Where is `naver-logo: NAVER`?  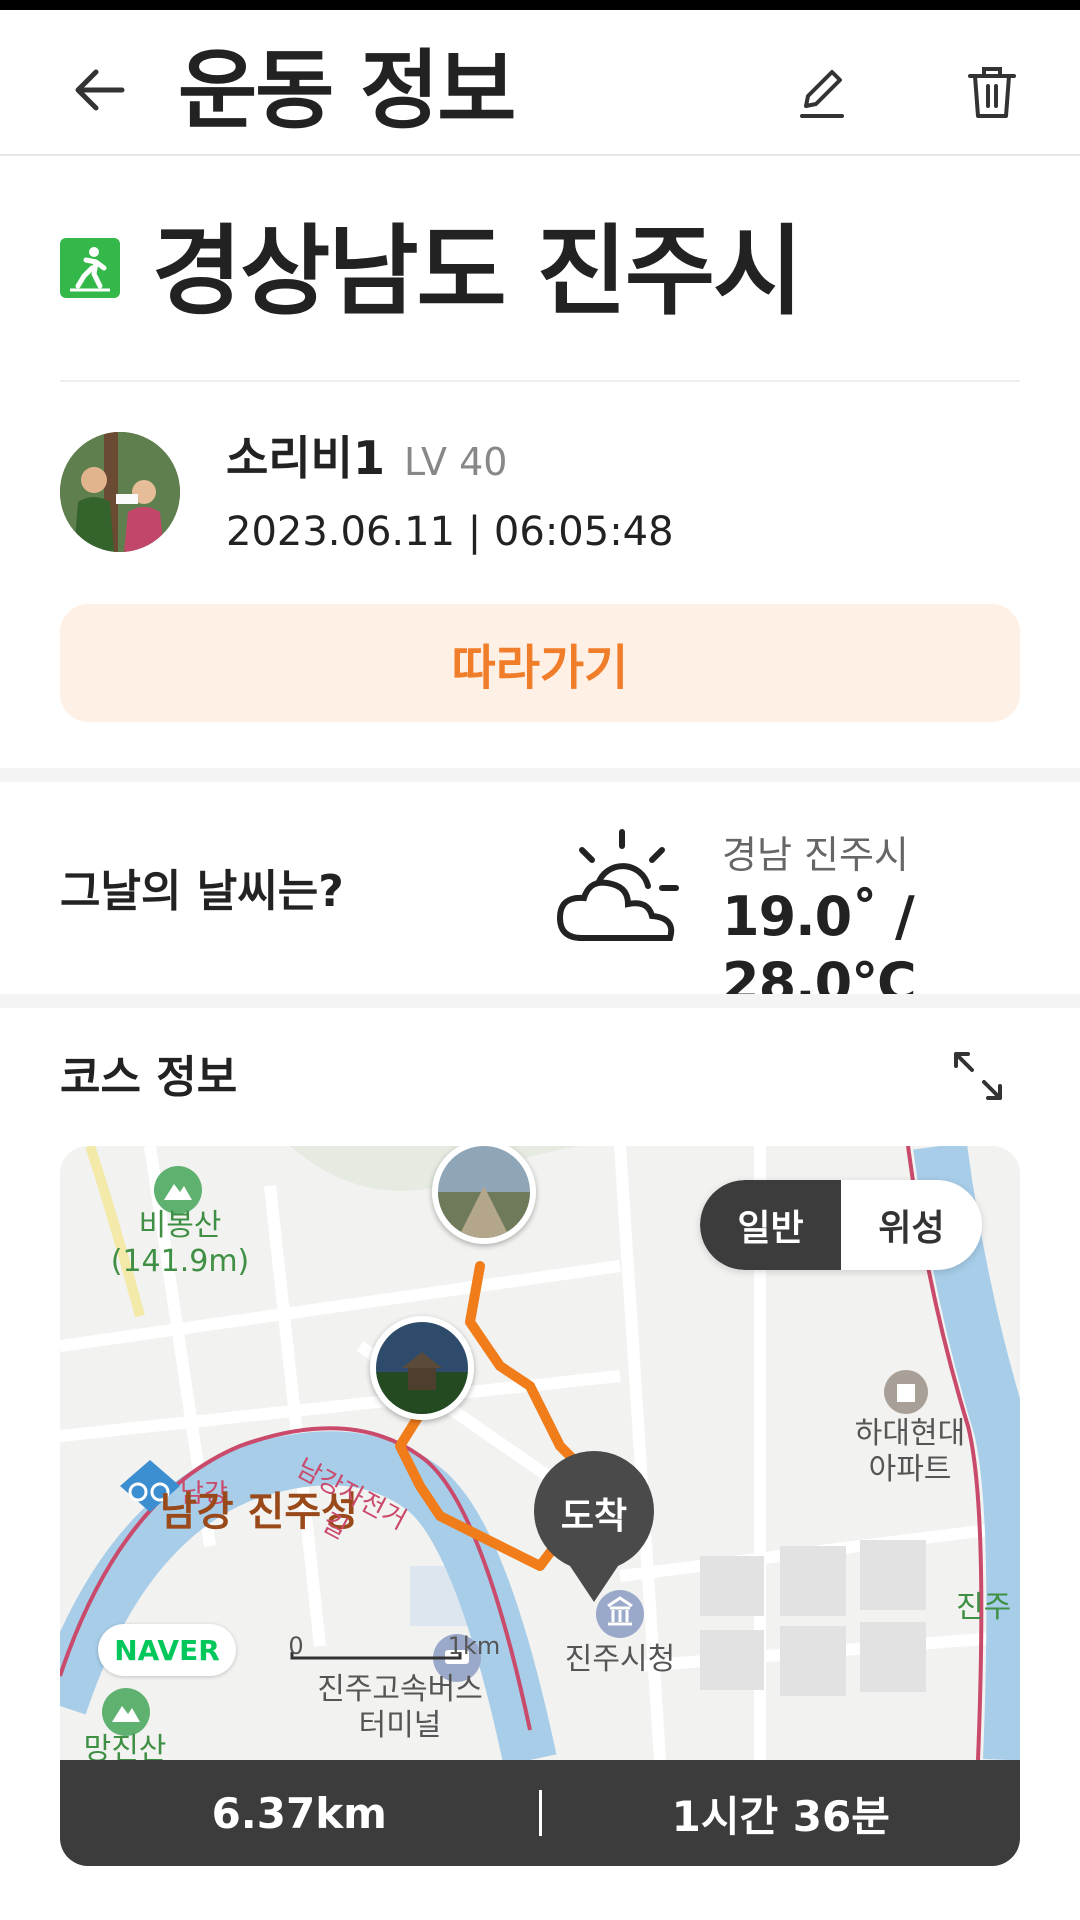 naver-logo: NAVER is located at coordinates (167, 1650).